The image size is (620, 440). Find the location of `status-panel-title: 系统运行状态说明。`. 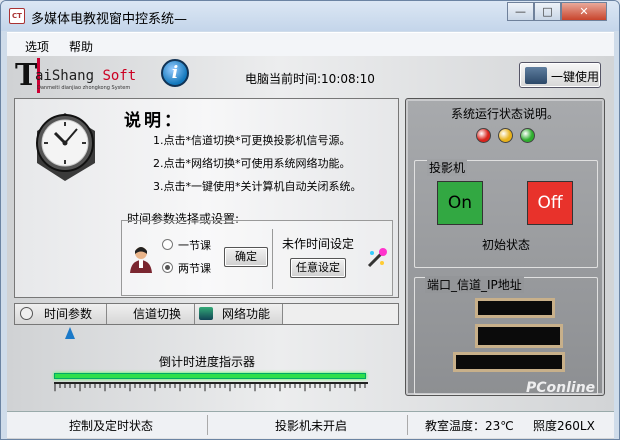

status-panel-title: 系统运行状态说明。 is located at coordinates (504, 114).